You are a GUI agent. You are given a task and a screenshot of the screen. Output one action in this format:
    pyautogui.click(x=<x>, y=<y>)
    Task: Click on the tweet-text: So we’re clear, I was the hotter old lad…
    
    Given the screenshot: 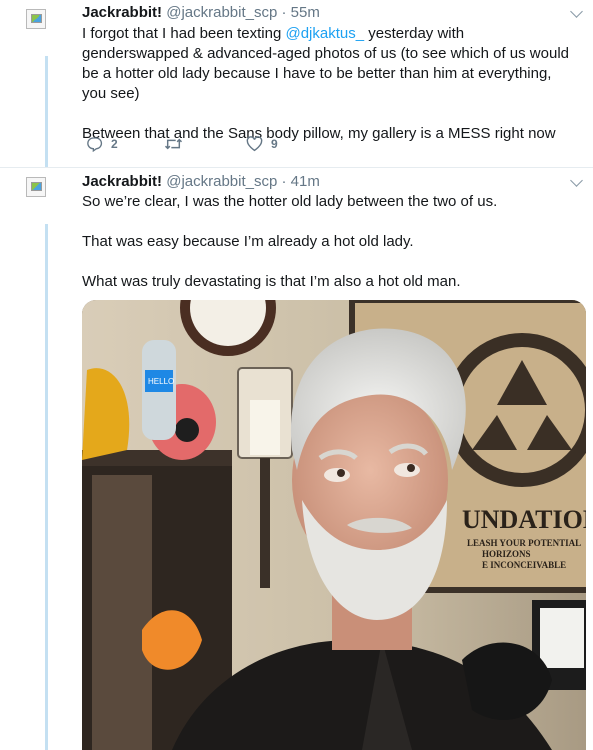 What is the action you would take?
    pyautogui.click(x=327, y=242)
    